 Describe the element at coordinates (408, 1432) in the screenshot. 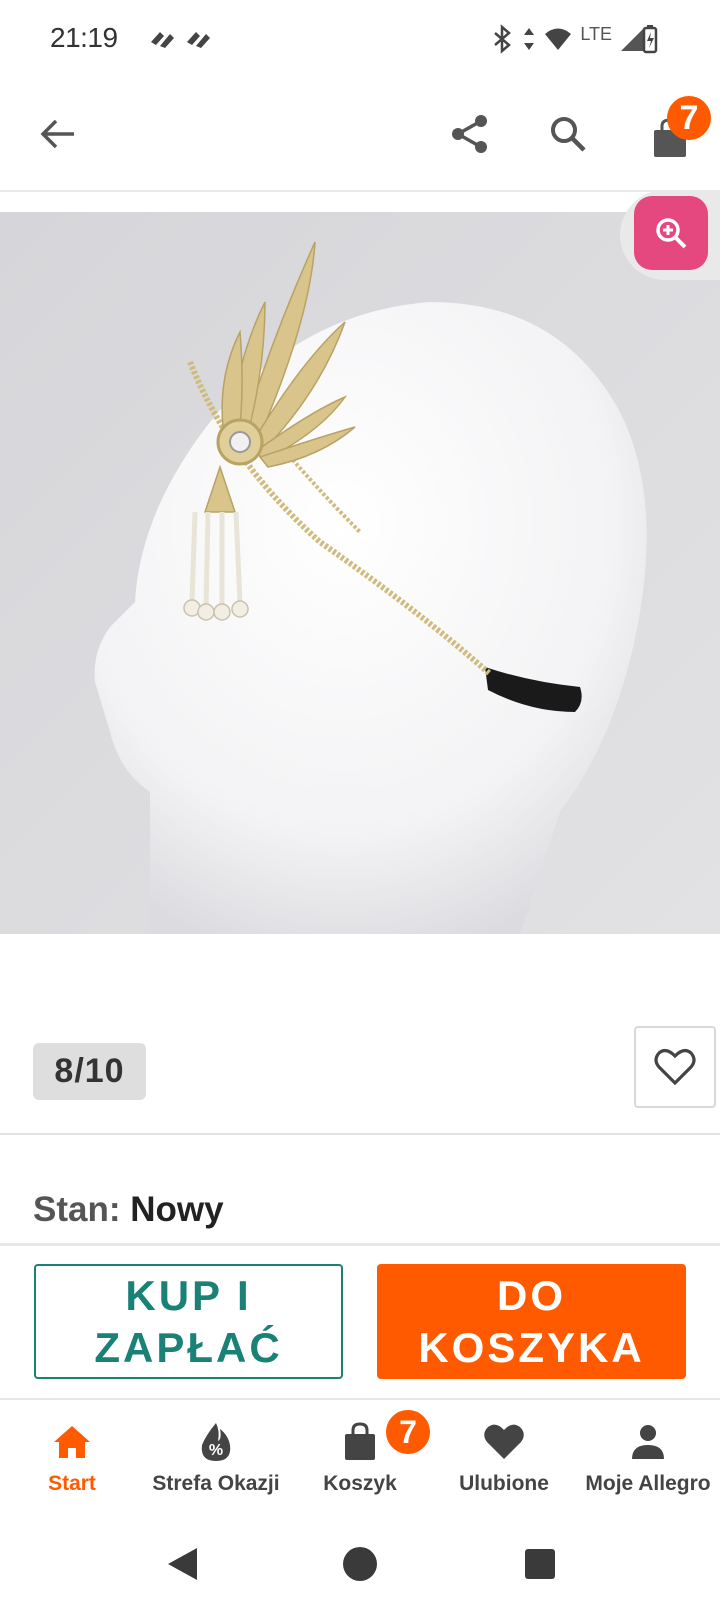

I see `koszyk-count-badge: 7` at that location.